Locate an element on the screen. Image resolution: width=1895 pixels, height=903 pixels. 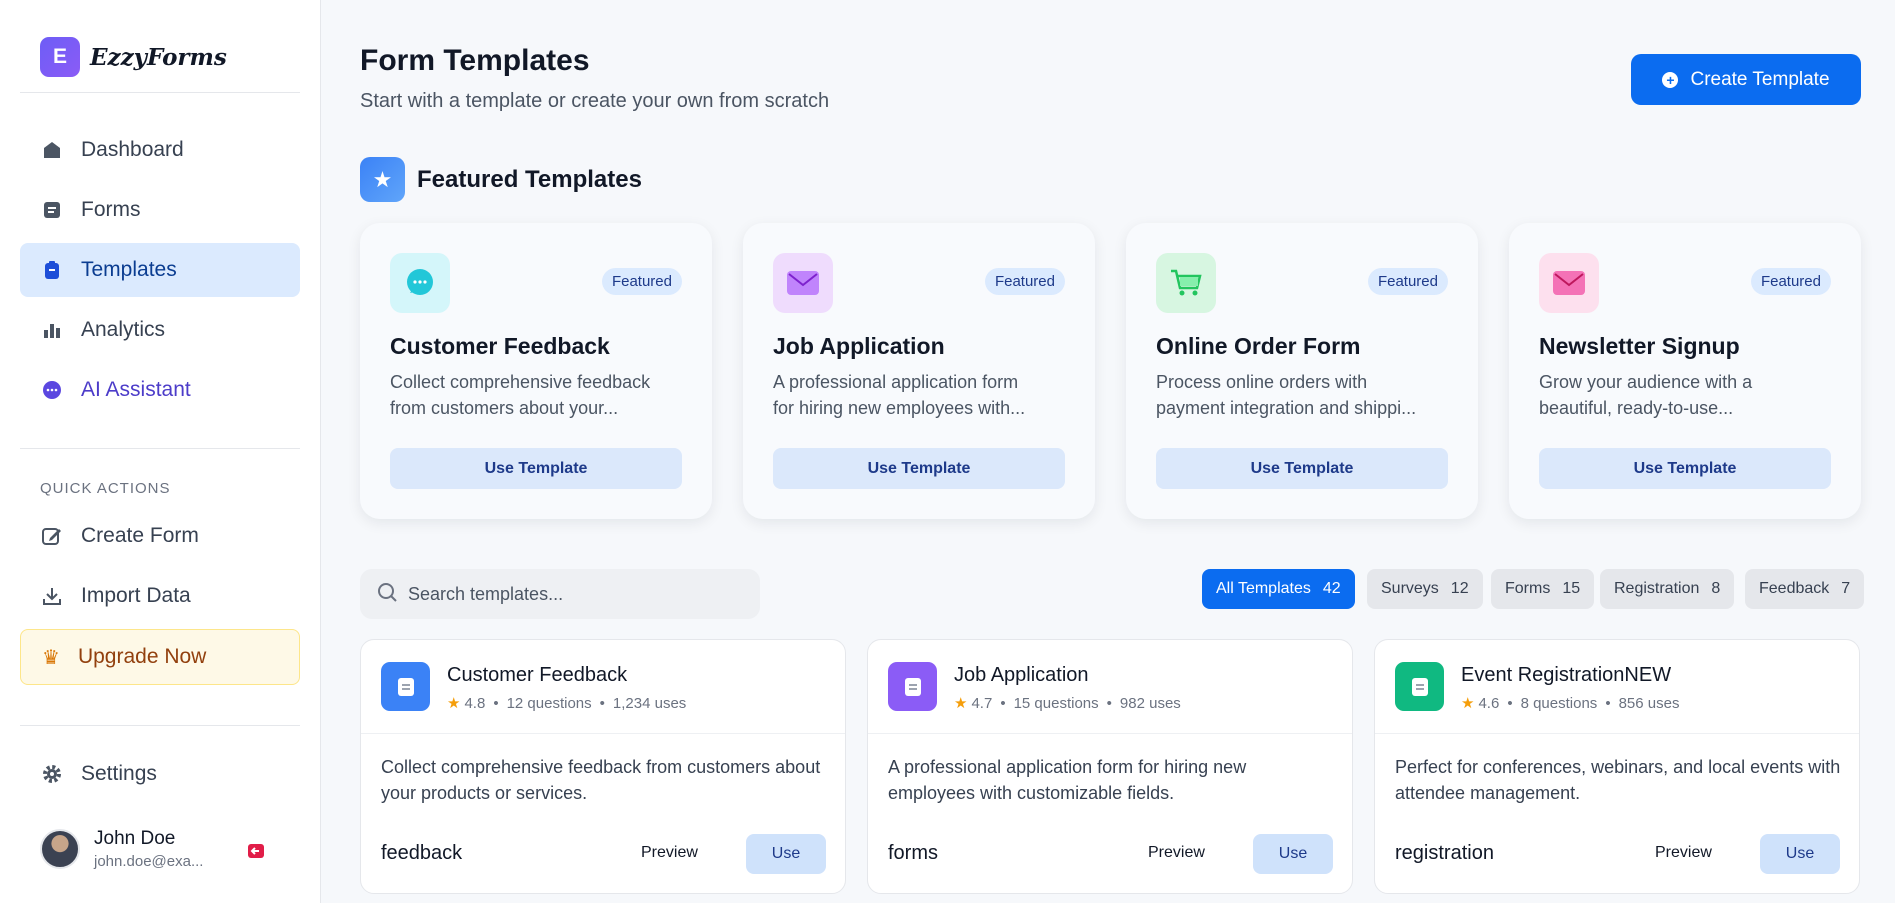
nav-dashboard: Dashboard is located at coordinates (160, 150).